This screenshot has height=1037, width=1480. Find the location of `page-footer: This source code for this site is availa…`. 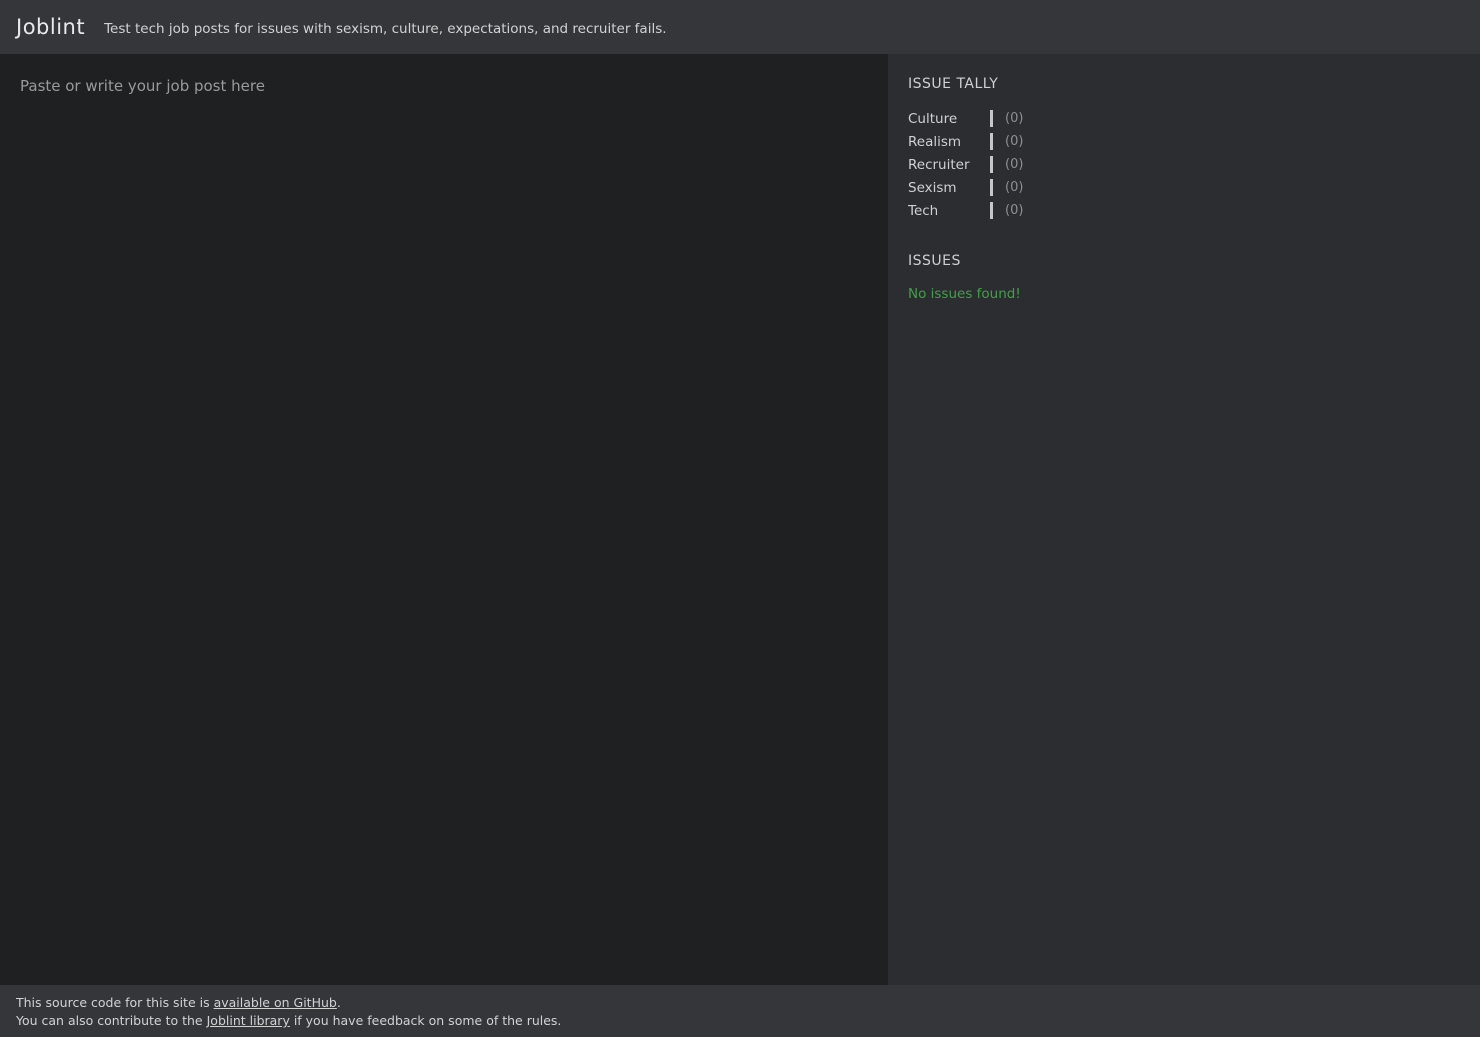

page-footer: This source code for this site is availa… is located at coordinates (740, 1011).